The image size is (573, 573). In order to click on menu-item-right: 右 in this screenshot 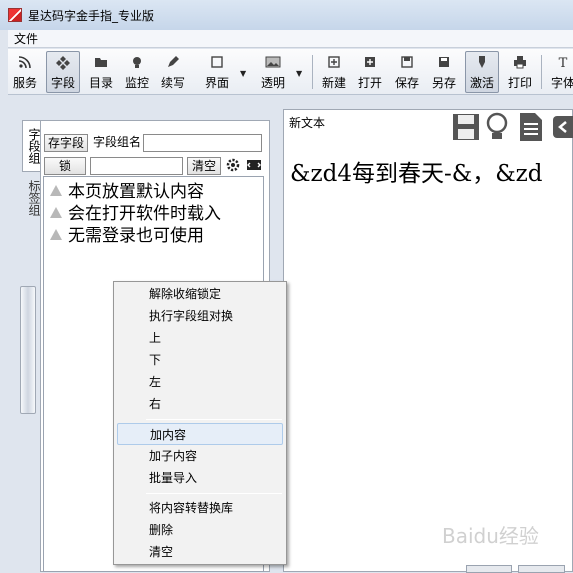, I will do `click(200, 404)`.